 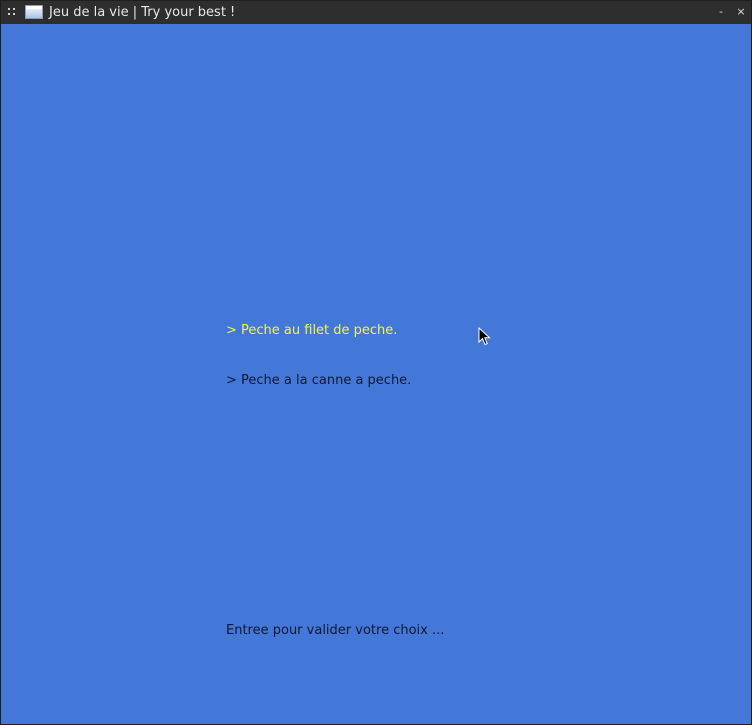 What do you see at coordinates (311, 330) in the screenshot?
I see `menu-option-net-fishing: > Peche au filet de peche.` at bounding box center [311, 330].